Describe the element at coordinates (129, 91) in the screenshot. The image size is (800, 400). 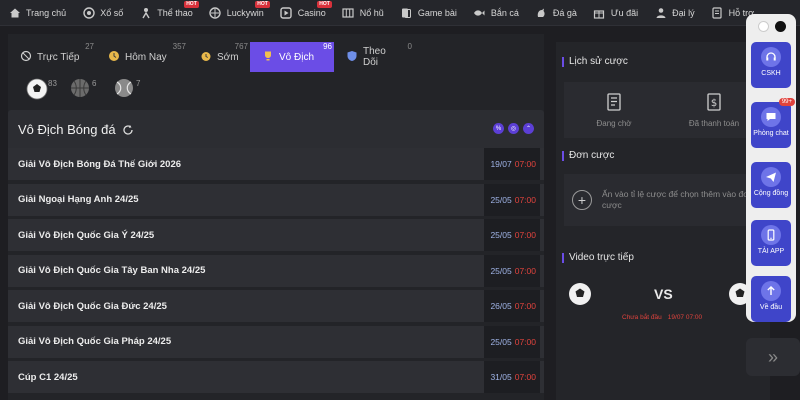
I see `sport-tennis: 7` at that location.